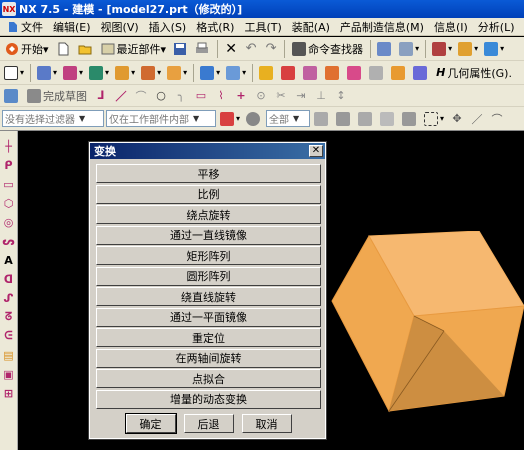  Describe the element at coordinates (208, 423) in the screenshot. I see `back-button: 后退` at that location.